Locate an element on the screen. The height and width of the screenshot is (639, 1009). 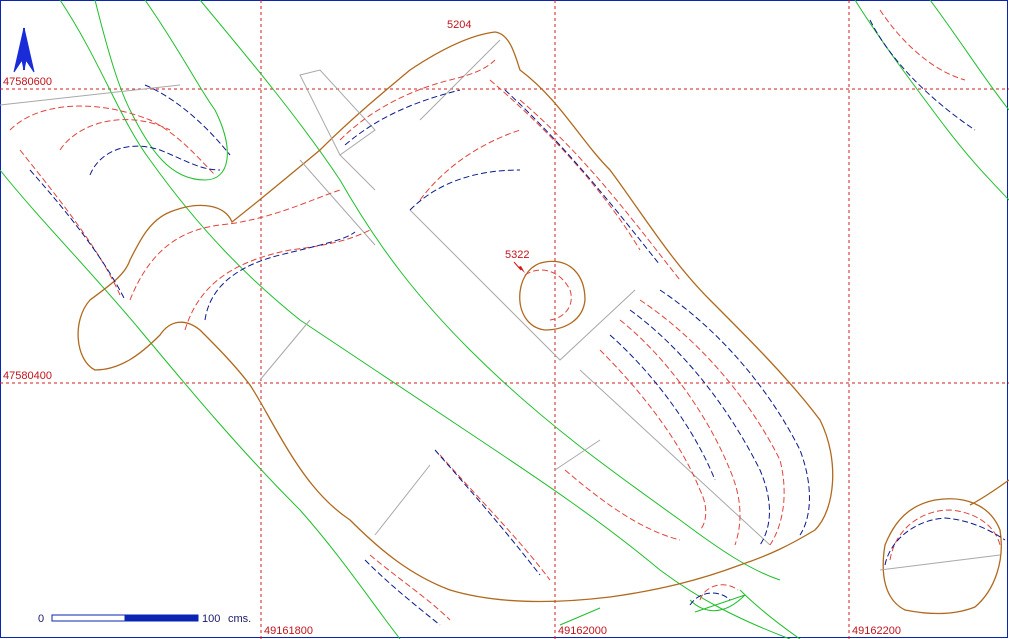
boundary-east is located at coordinates (942, 556).